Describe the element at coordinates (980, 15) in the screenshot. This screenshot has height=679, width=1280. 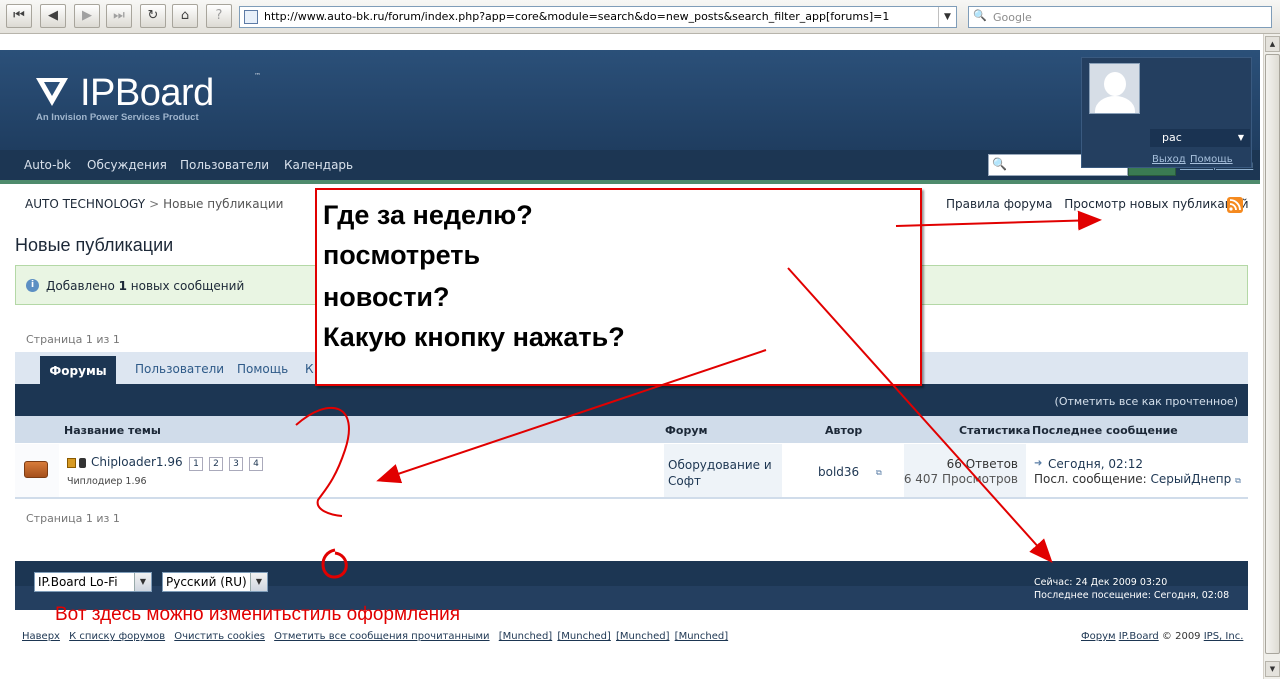
I see `search-engine-icon: 🔍` at that location.